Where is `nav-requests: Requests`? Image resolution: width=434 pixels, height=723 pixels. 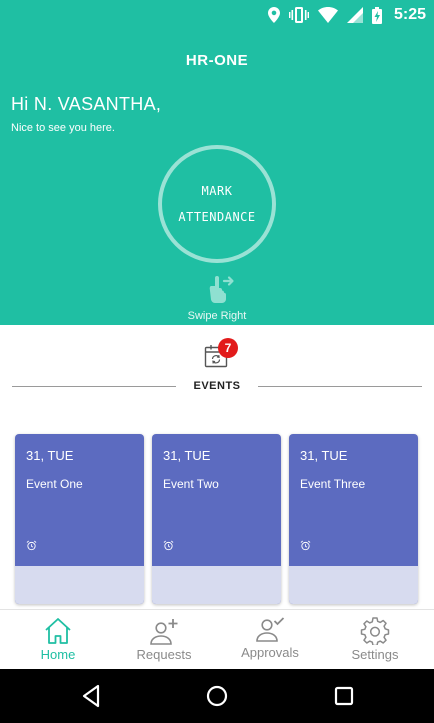
nav-requests: Requests is located at coordinates (164, 640).